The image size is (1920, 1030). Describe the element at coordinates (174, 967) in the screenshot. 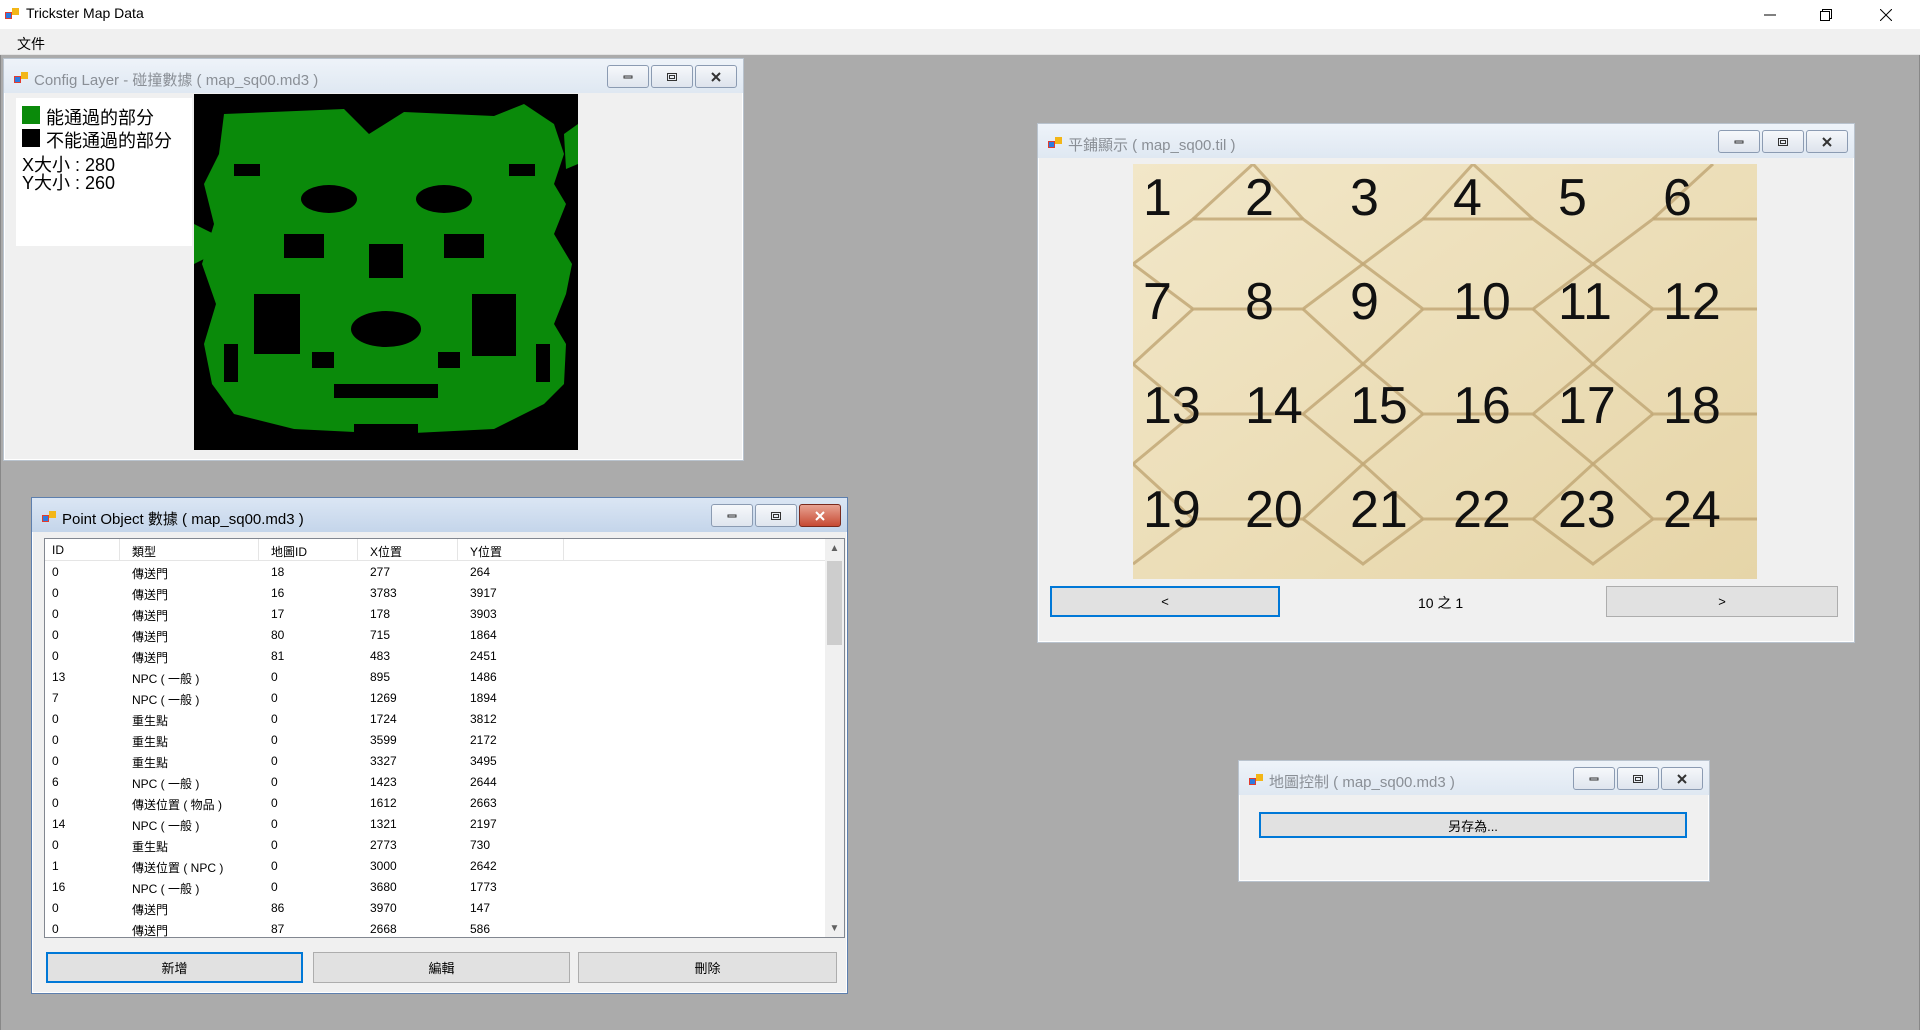

I see `add-button: 新增` at that location.